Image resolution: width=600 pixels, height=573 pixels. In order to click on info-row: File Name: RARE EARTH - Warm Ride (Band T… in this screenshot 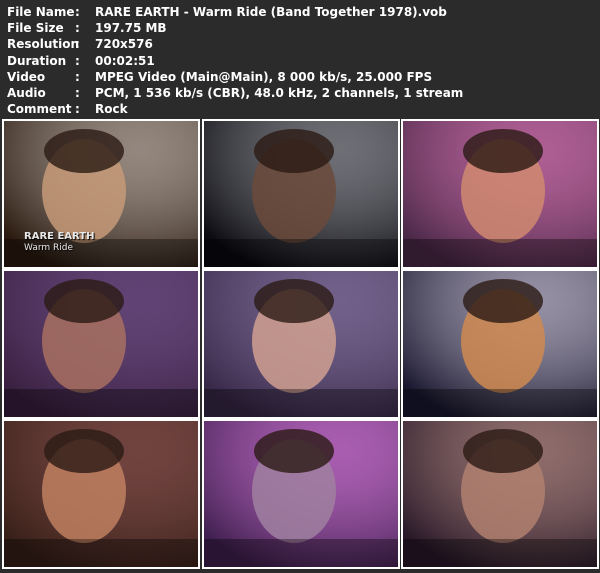, I will do `click(235, 12)`.